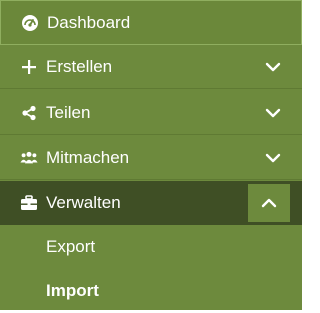 This screenshot has width=320, height=313. What do you see at coordinates (151, 22) in the screenshot?
I see `sidebar-item-dashboard: Dashboard` at bounding box center [151, 22].